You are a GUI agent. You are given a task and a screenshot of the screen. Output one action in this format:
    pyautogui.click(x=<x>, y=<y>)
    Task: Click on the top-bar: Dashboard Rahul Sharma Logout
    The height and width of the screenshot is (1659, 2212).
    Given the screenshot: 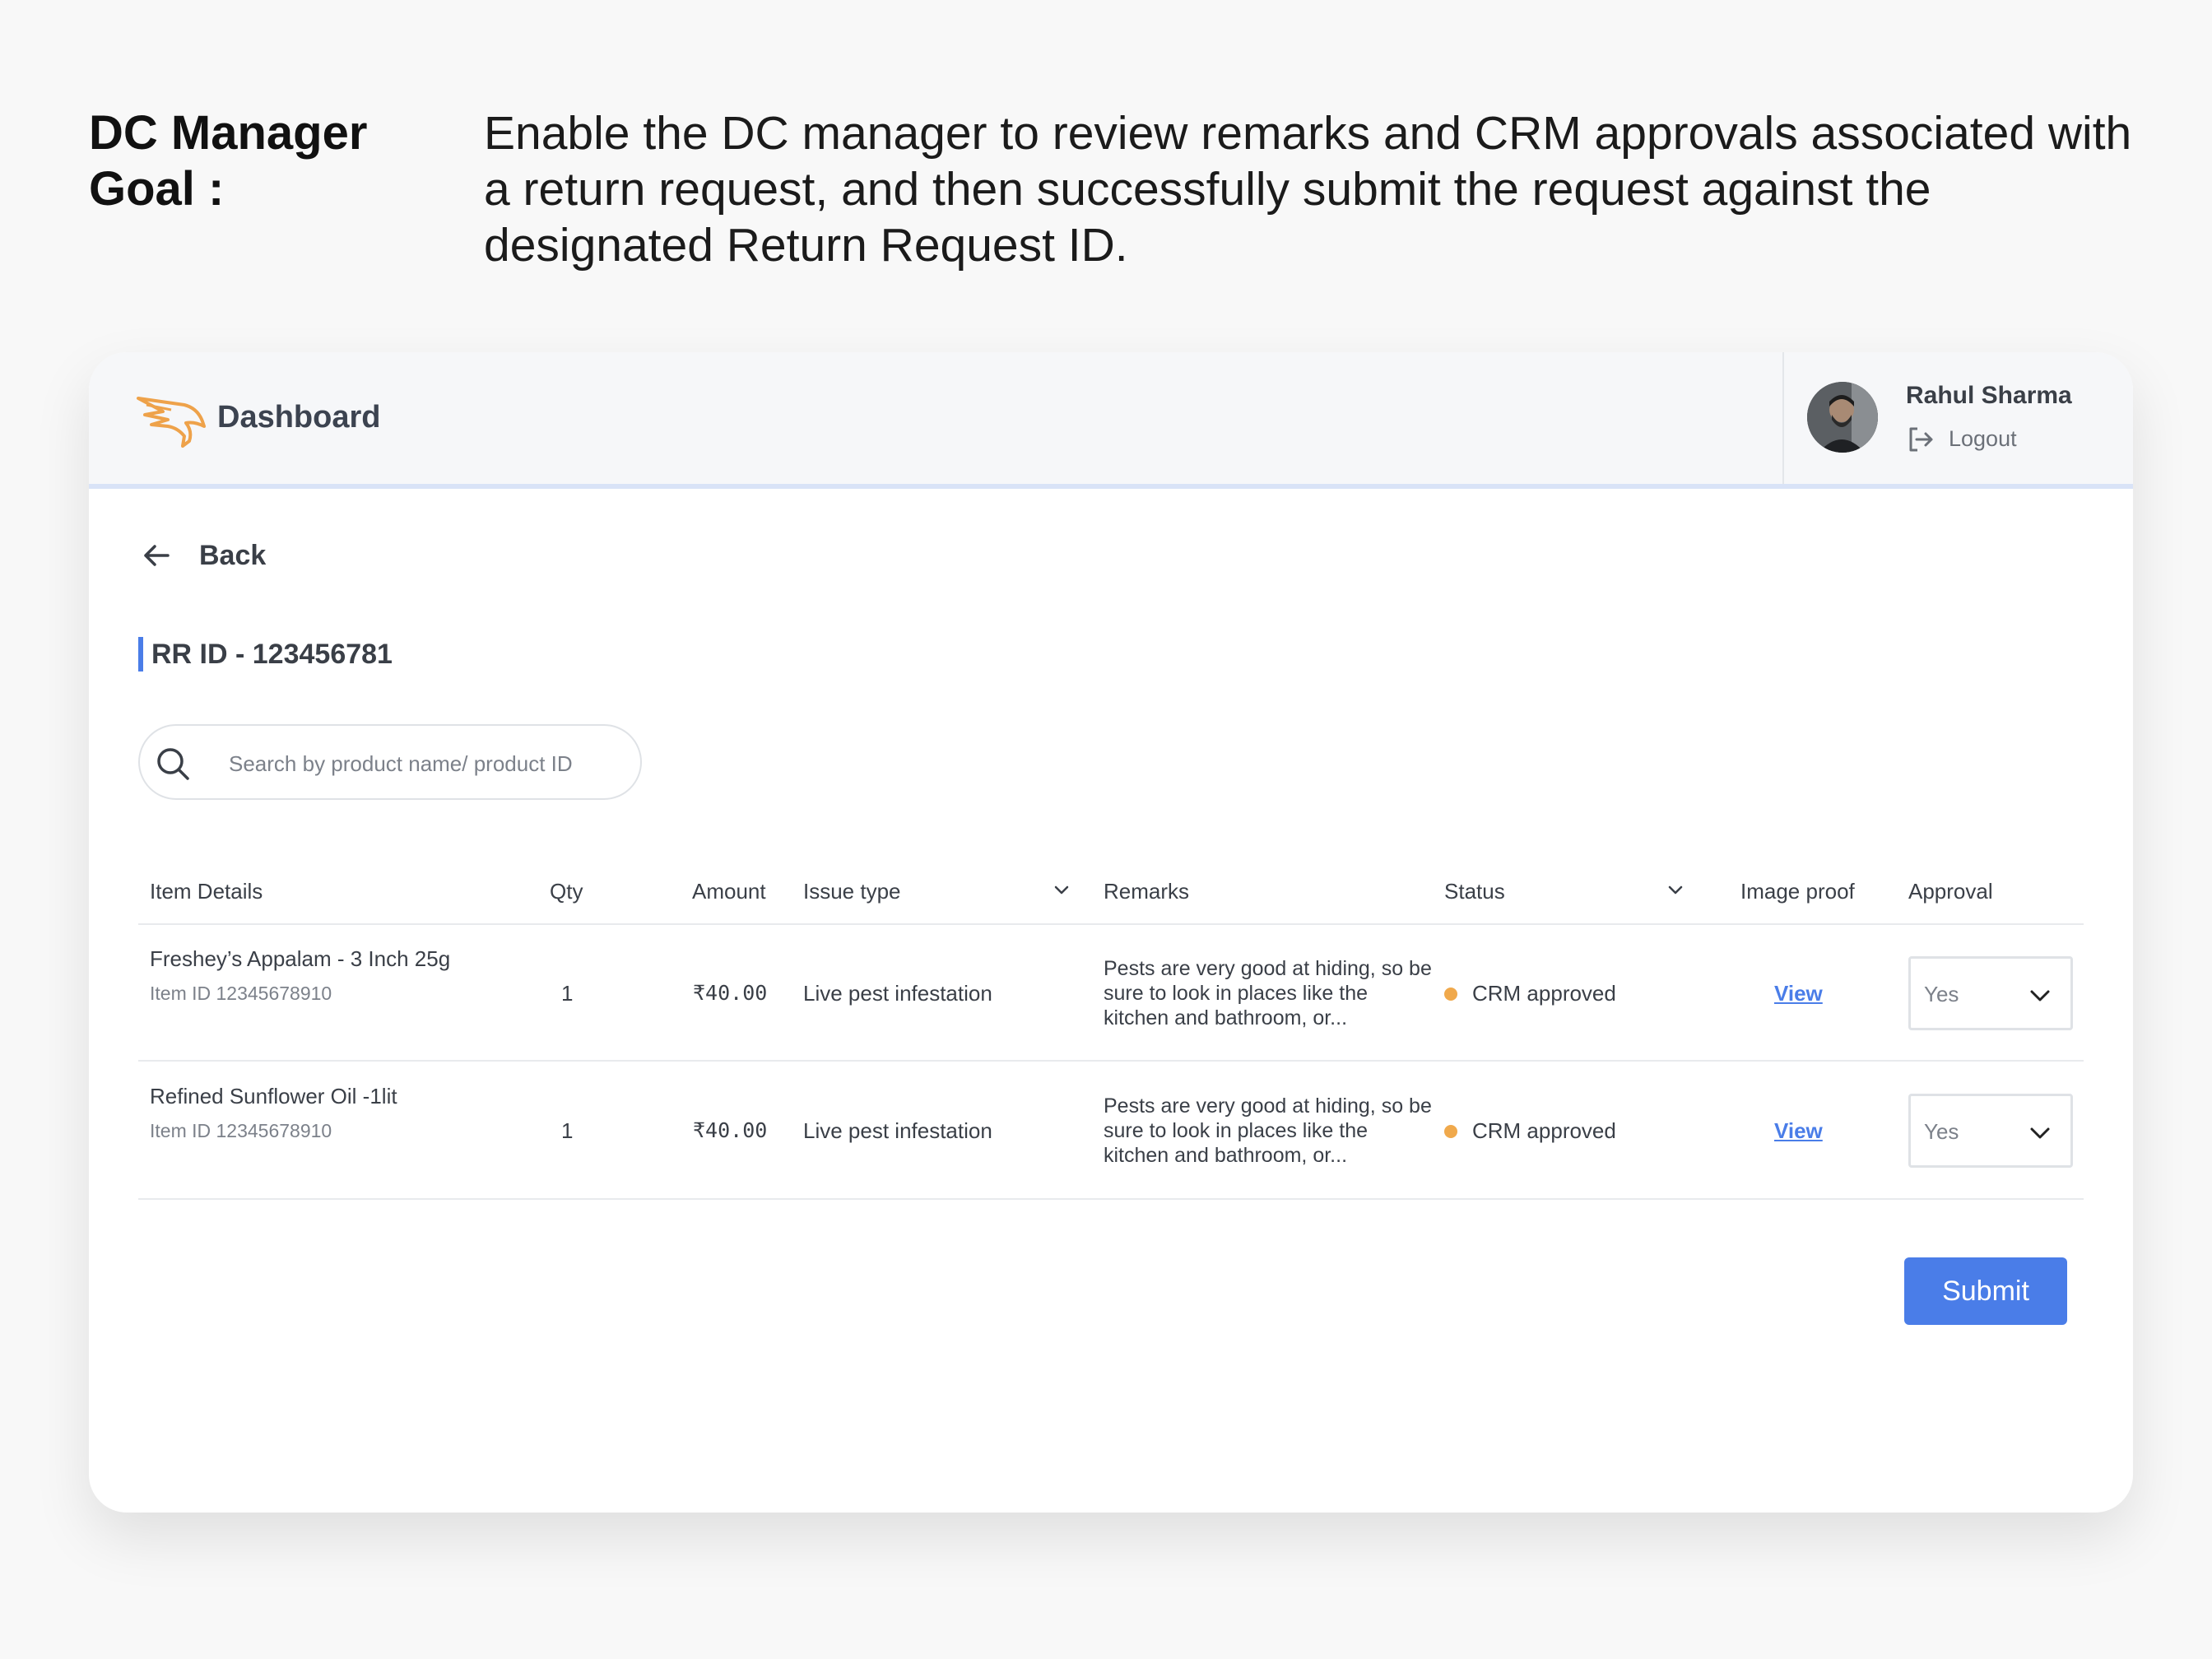 What is the action you would take?
    pyautogui.click(x=1111, y=420)
    